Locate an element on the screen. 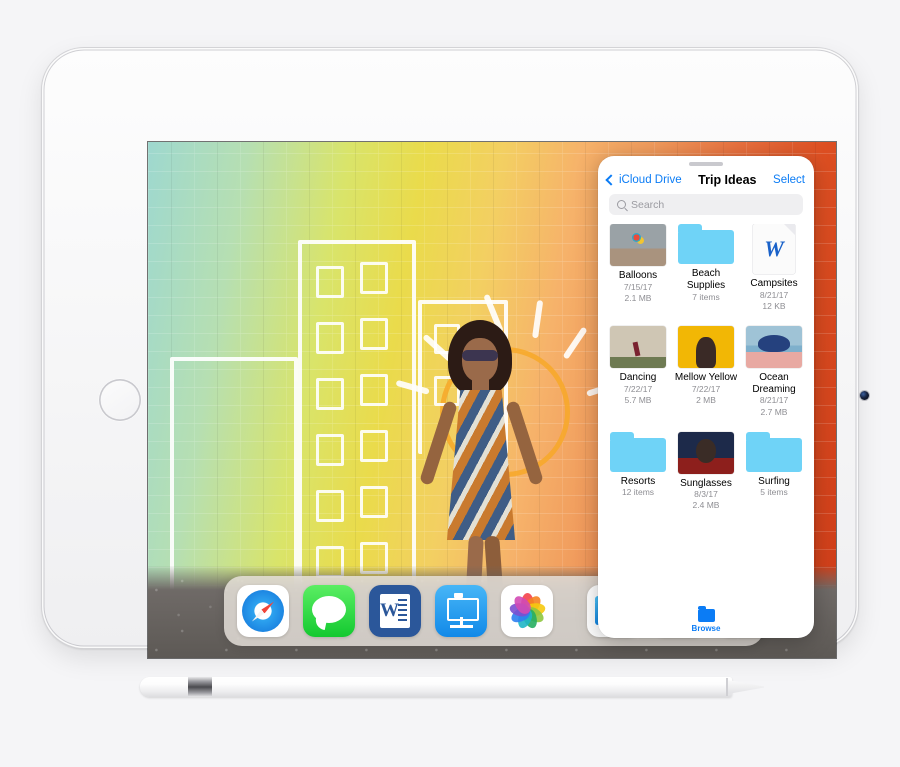 The height and width of the screenshot is (767, 900). file-item-name: Dancing is located at coordinates (638, 377).